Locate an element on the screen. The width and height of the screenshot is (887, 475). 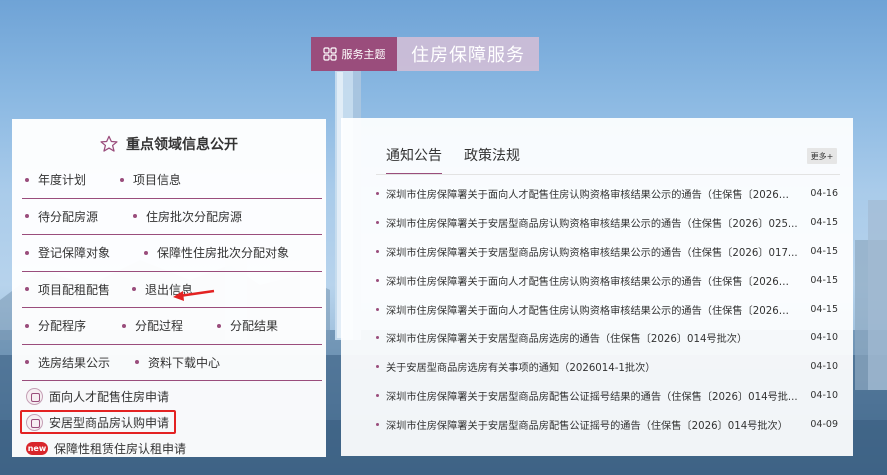
apply-talent-housing: 面向人才配售住房申请 is located at coordinates (171, 396).